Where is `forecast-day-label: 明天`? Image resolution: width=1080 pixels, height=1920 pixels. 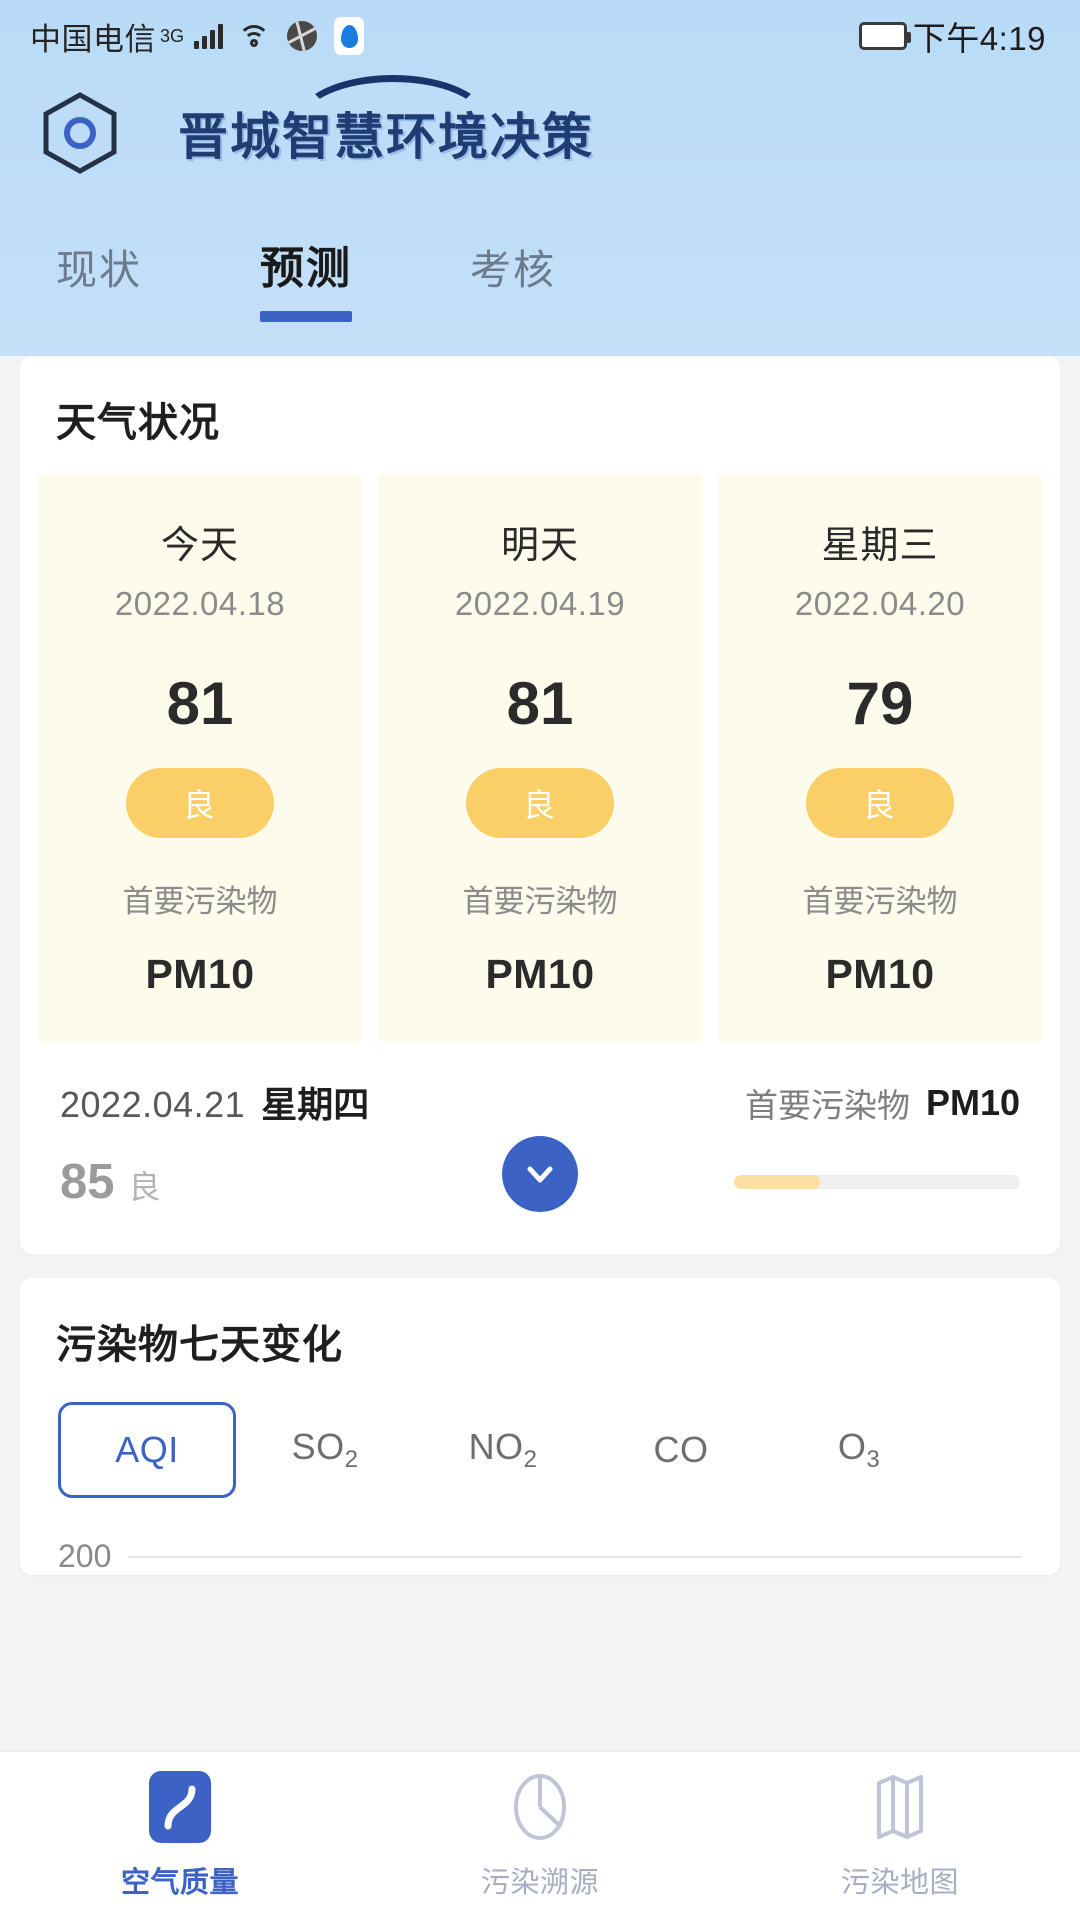
forecast-day-label: 明天 is located at coordinates (539, 546).